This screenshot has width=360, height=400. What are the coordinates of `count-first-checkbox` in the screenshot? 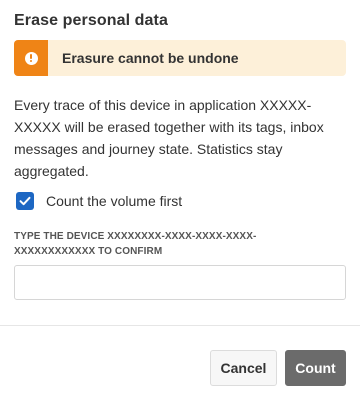 It's located at (25, 201).